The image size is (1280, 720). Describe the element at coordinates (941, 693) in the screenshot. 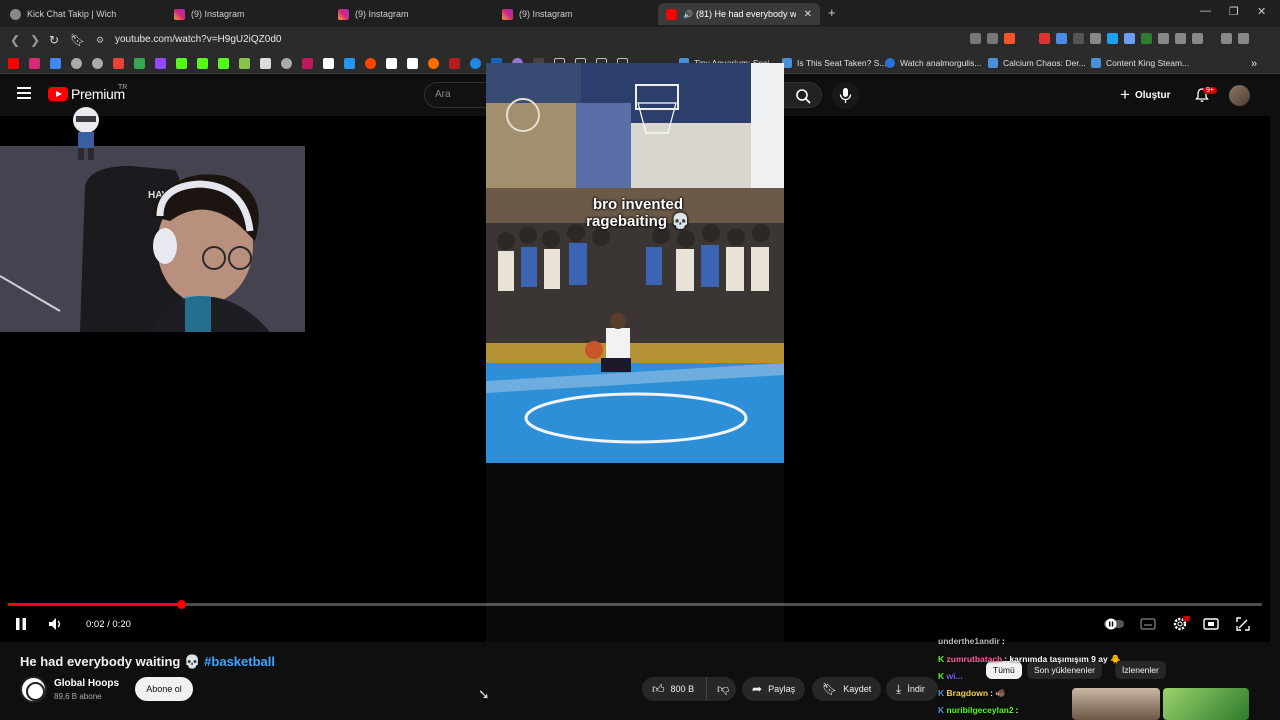

I see `kick-badge-icon: K` at that location.